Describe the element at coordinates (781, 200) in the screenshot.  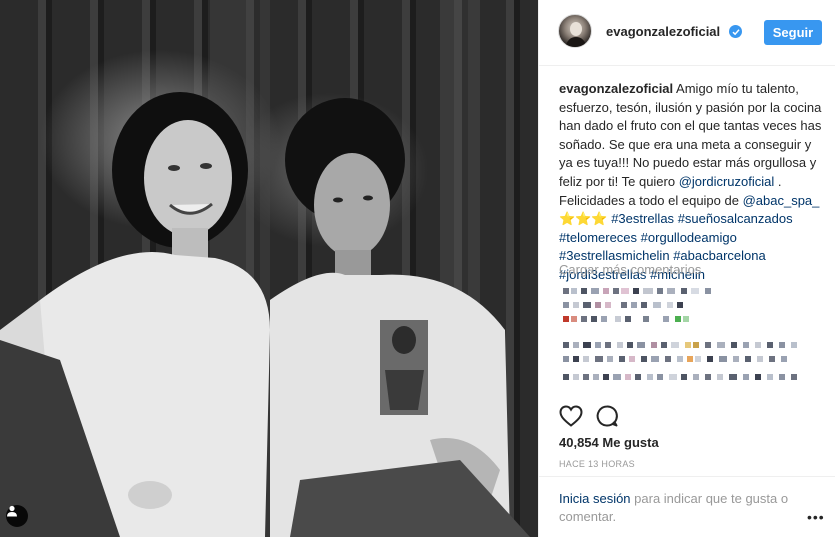
I see `mention-link-abac-spa: @abac_spa_` at that location.